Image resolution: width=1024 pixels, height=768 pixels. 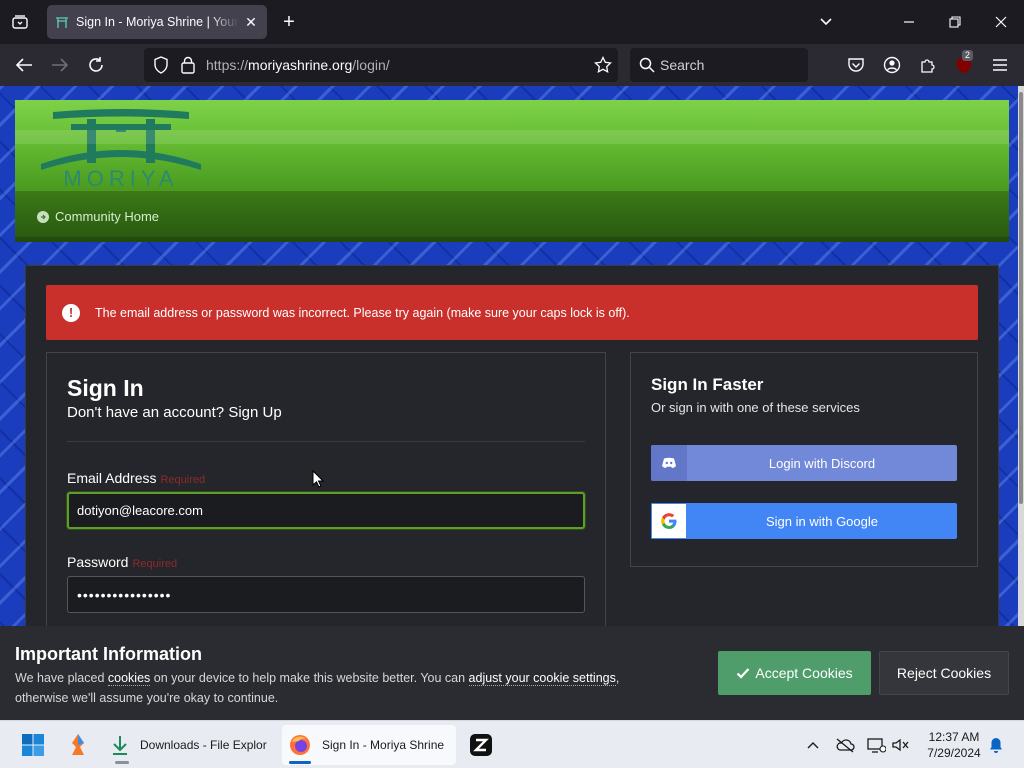 What do you see at coordinates (105, 388) in the screenshot?
I see `sign-in-title: Sign In` at bounding box center [105, 388].